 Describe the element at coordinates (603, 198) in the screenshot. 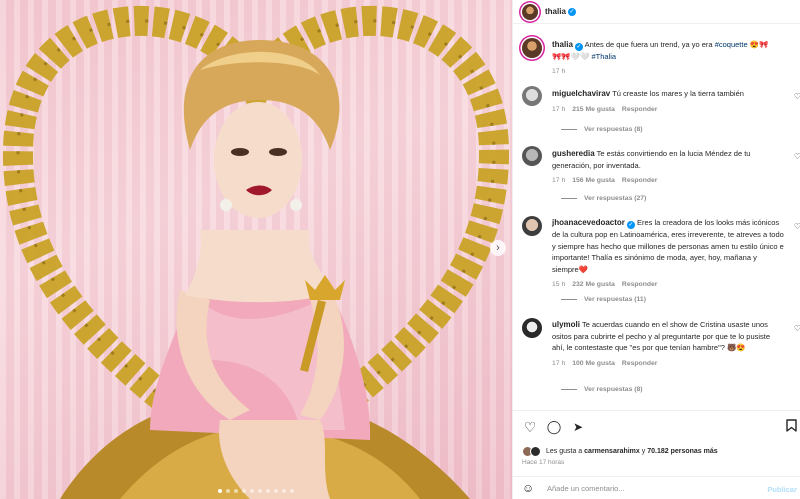

I see `view-replies-button: Ver respuestas (27)` at that location.